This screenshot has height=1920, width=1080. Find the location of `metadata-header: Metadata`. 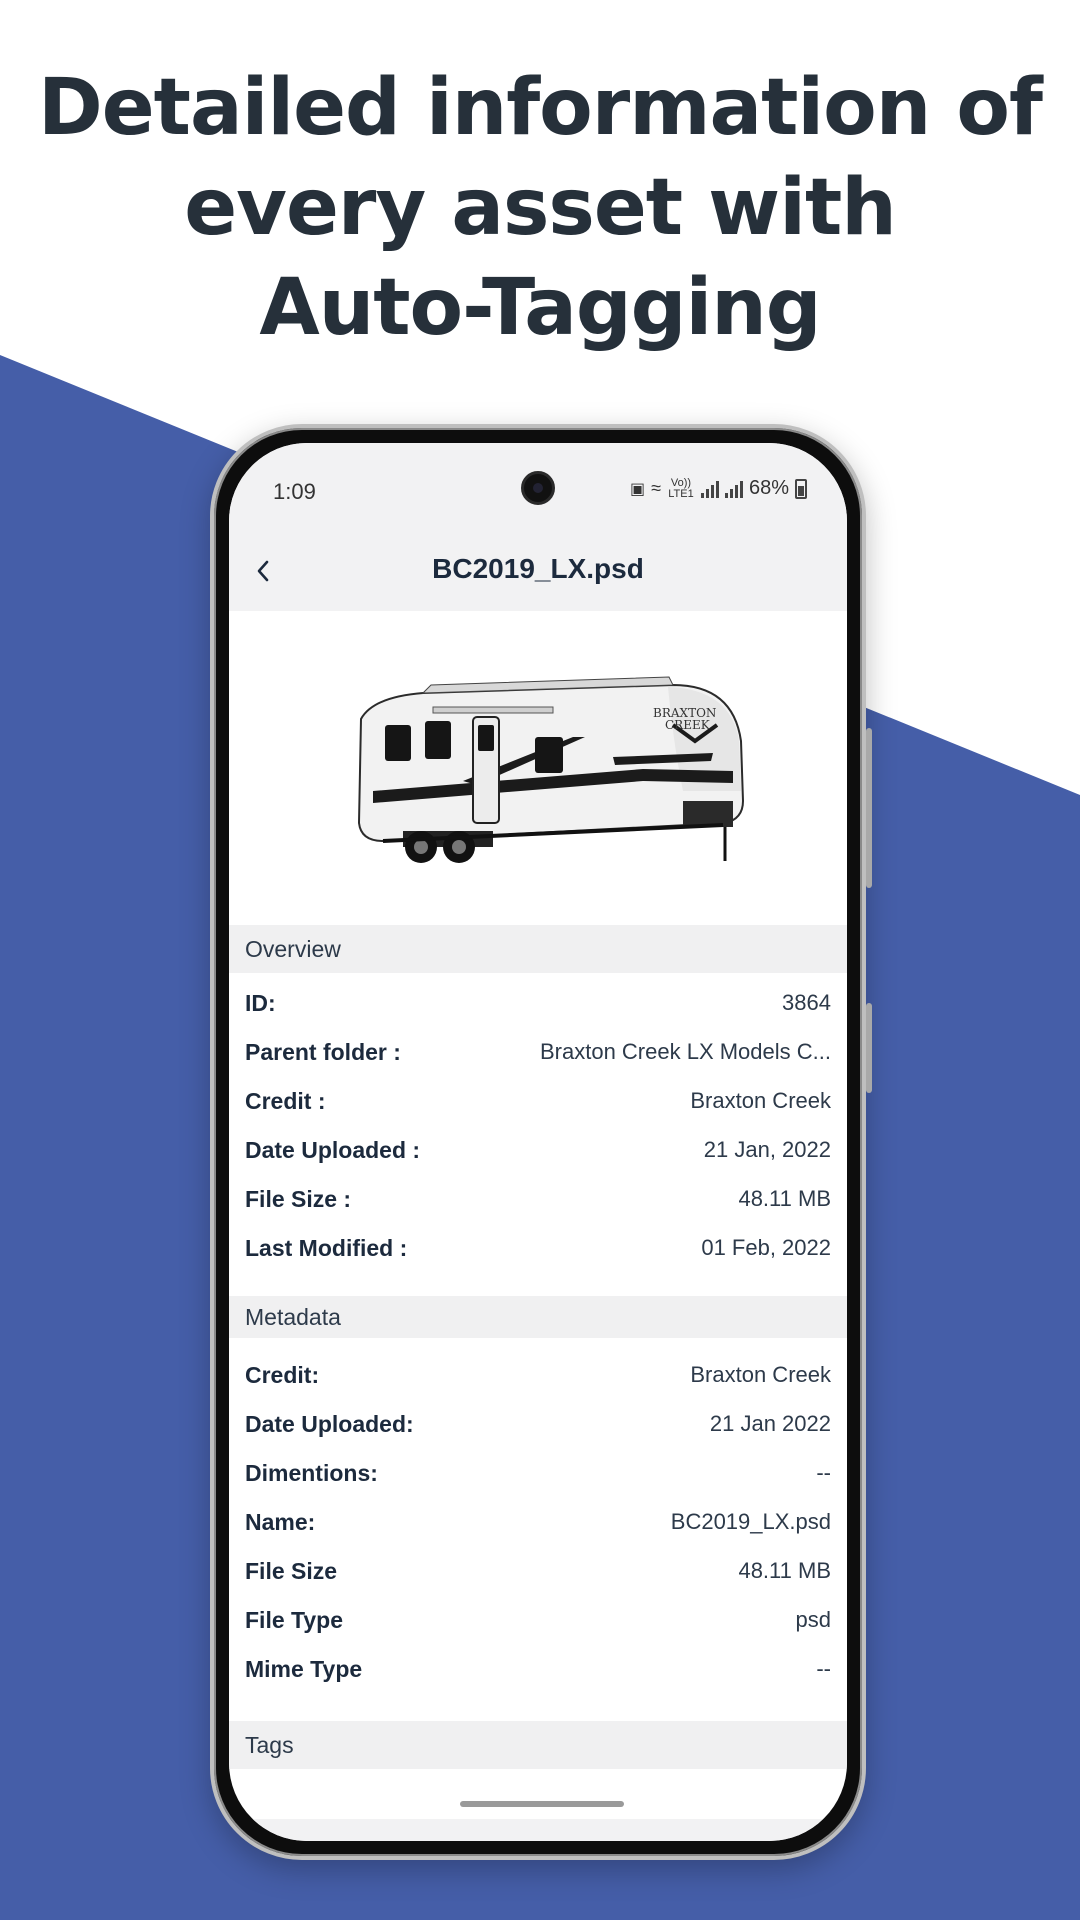

metadata-header: Metadata is located at coordinates (538, 1317).